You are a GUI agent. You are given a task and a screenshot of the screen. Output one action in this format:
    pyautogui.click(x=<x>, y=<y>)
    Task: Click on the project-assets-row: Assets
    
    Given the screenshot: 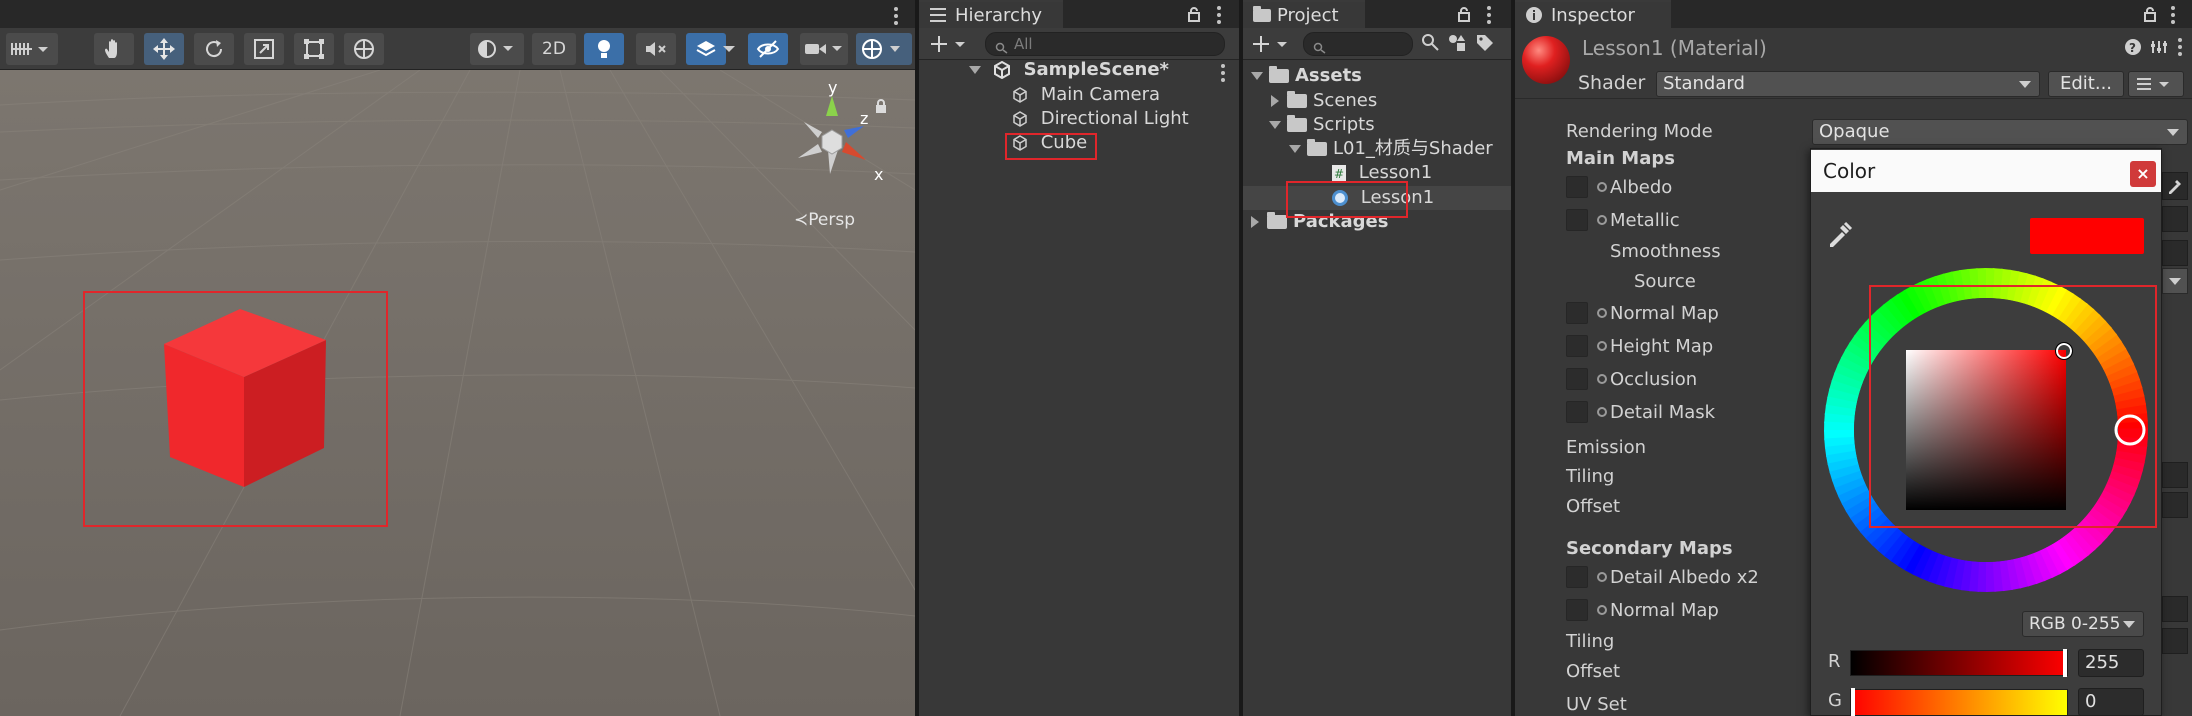 What is the action you would take?
    pyautogui.click(x=1306, y=76)
    